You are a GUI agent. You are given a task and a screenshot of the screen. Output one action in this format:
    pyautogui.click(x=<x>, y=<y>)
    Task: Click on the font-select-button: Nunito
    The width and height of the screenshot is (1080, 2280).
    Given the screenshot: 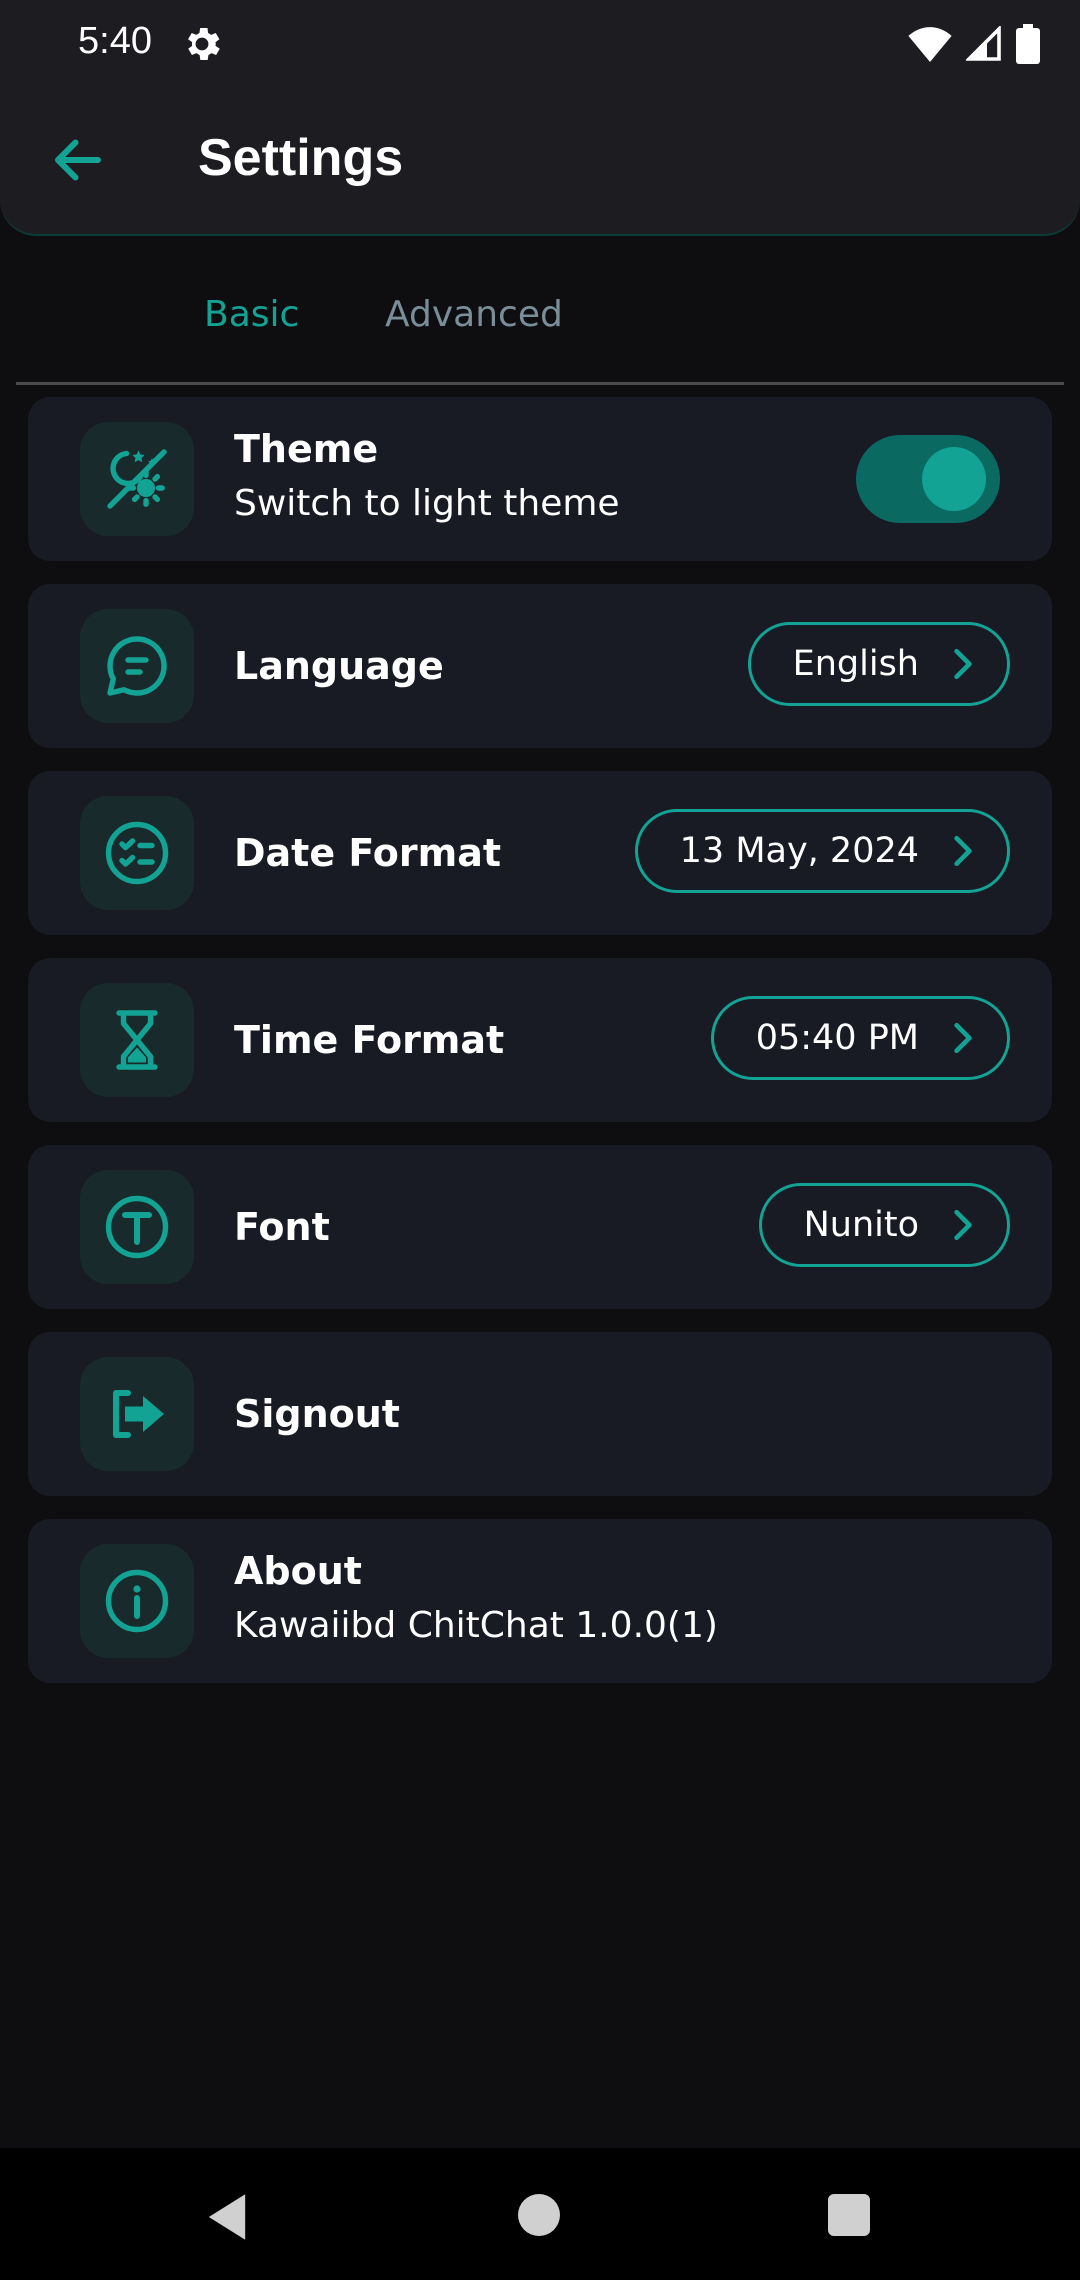 What is the action you would take?
    pyautogui.click(x=884, y=1225)
    